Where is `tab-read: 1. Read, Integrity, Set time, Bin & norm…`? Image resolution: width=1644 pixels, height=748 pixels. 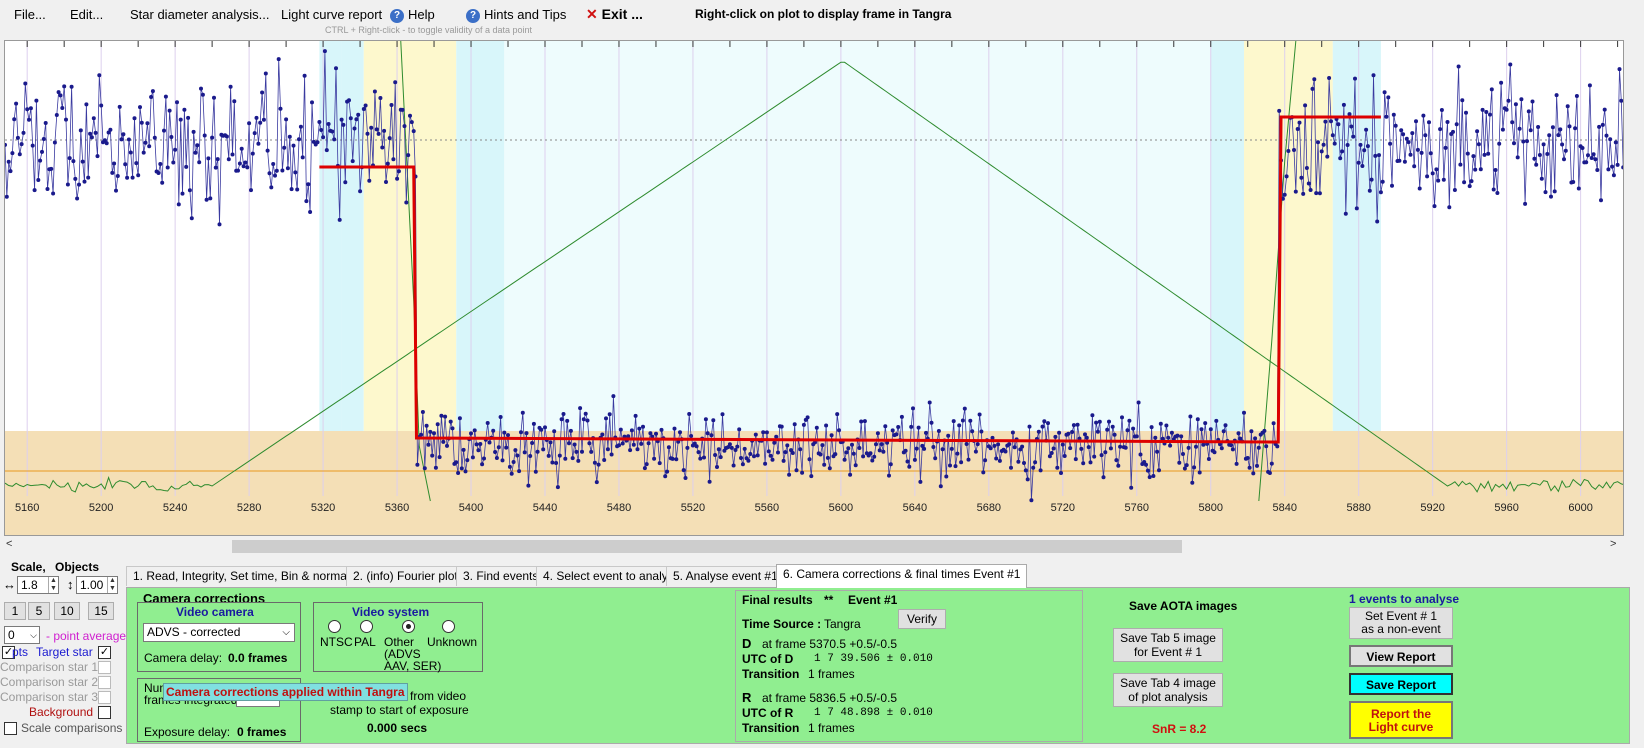
tab-read: 1. Read, Integrity, Set time, Bin & norm… is located at coordinates (249, 576).